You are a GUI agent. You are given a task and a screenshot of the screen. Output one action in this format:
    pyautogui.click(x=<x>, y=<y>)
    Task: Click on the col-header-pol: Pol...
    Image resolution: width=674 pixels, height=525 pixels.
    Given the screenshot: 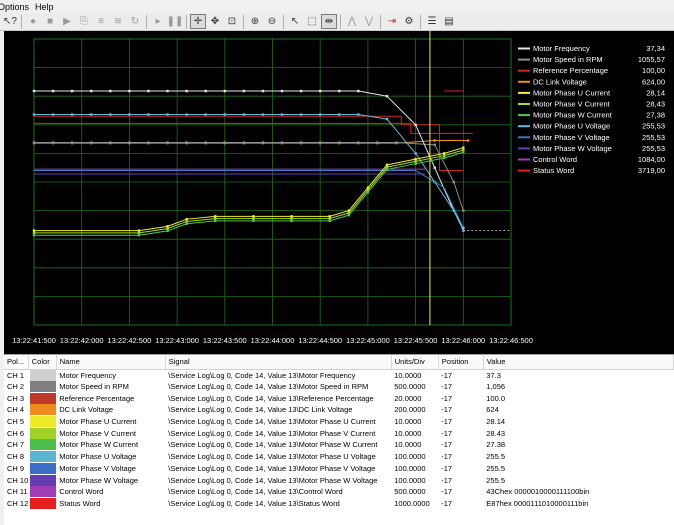 What is the action you would take?
    pyautogui.click(x=16, y=362)
    